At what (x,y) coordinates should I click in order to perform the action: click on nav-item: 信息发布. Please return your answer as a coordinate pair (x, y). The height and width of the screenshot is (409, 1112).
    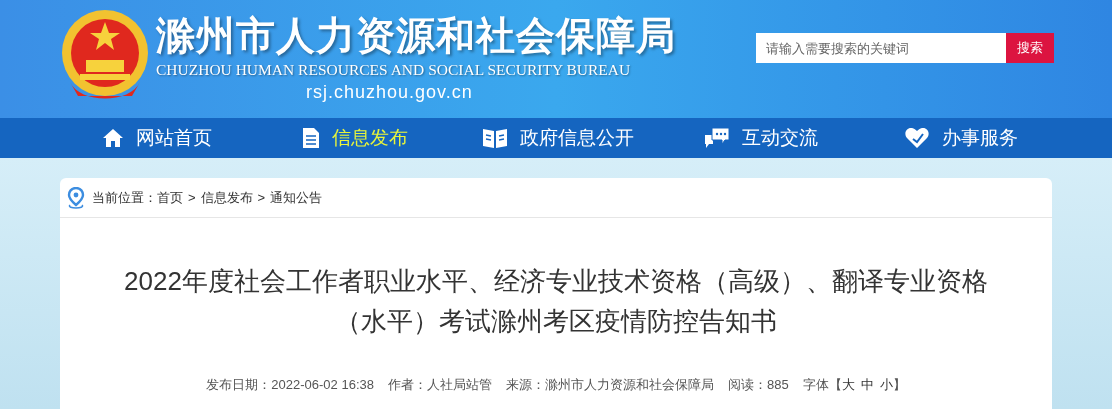
    Looking at the image, I should click on (392, 138).